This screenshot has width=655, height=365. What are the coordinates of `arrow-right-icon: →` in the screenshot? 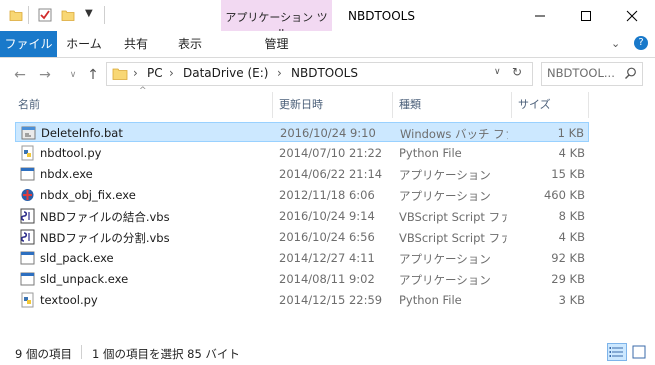 It's located at (45, 75).